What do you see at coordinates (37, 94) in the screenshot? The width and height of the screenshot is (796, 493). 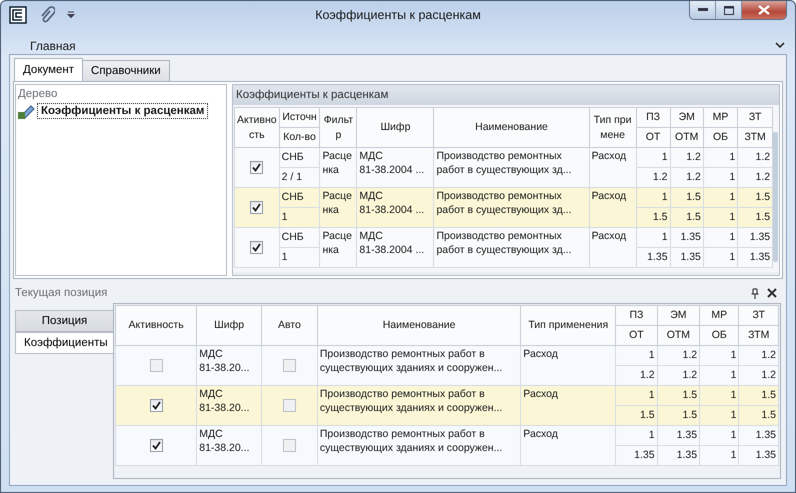 I see `panel-title: Дерево` at bounding box center [37, 94].